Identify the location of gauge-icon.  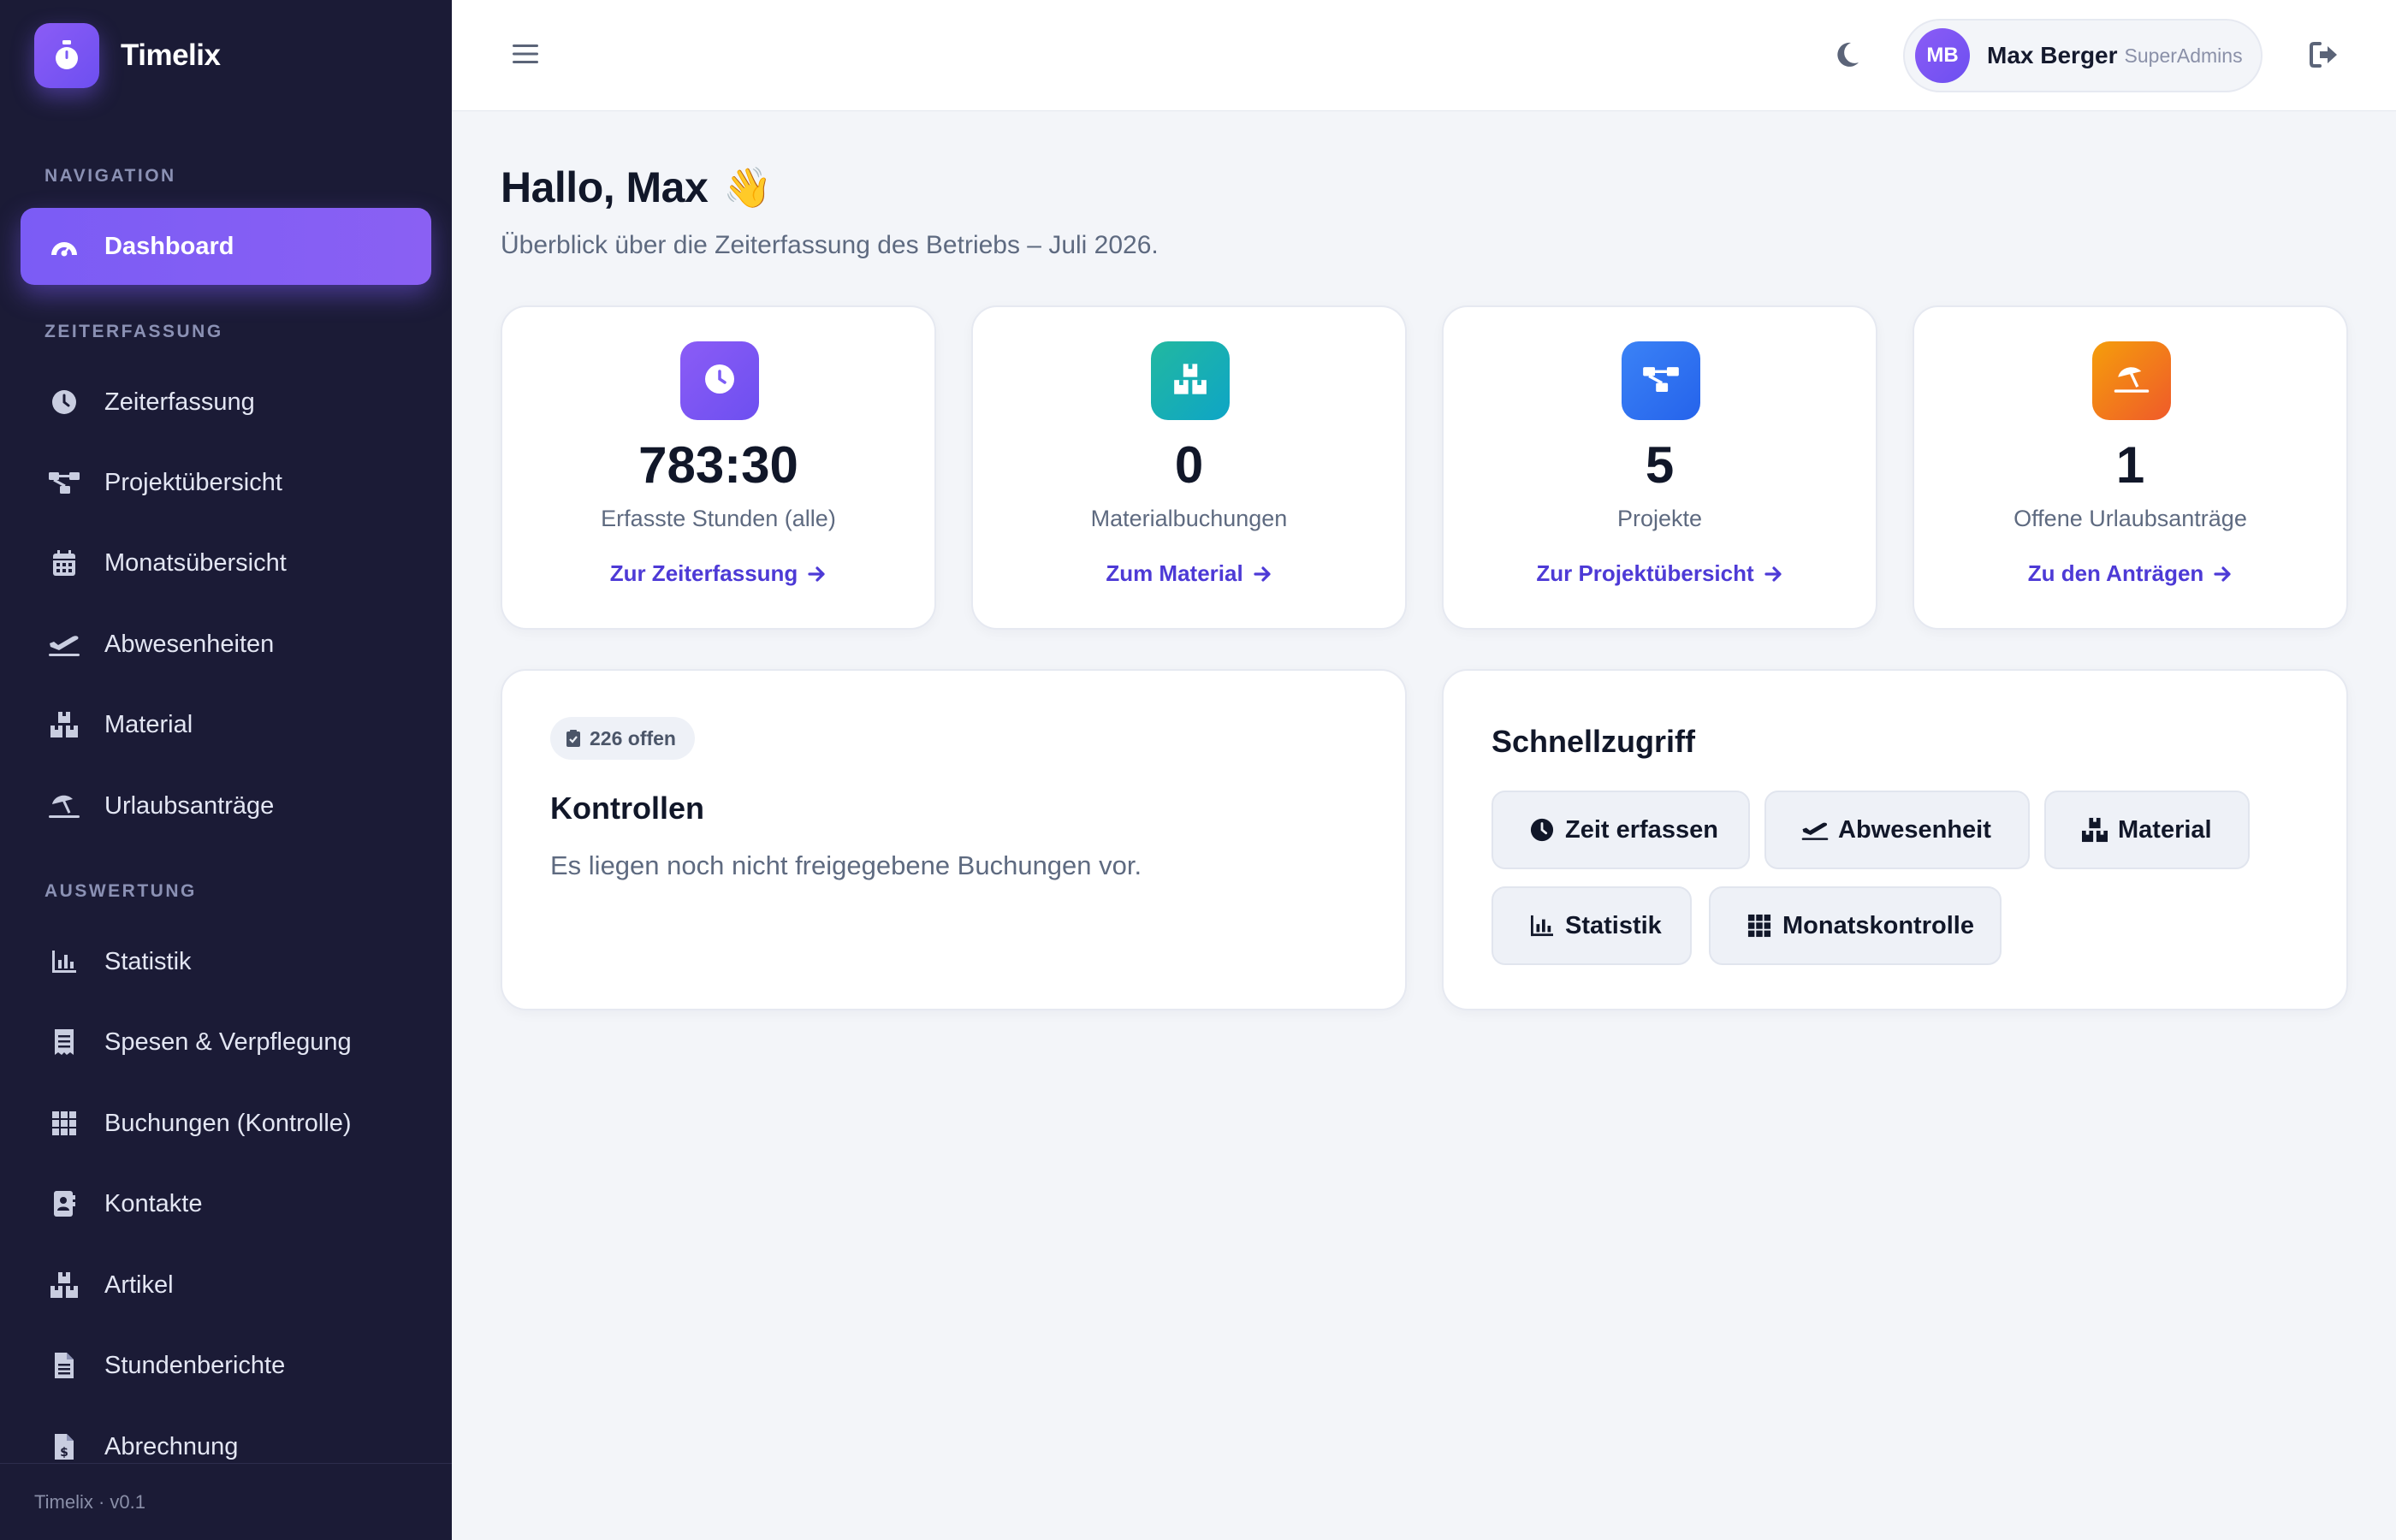
(64, 246).